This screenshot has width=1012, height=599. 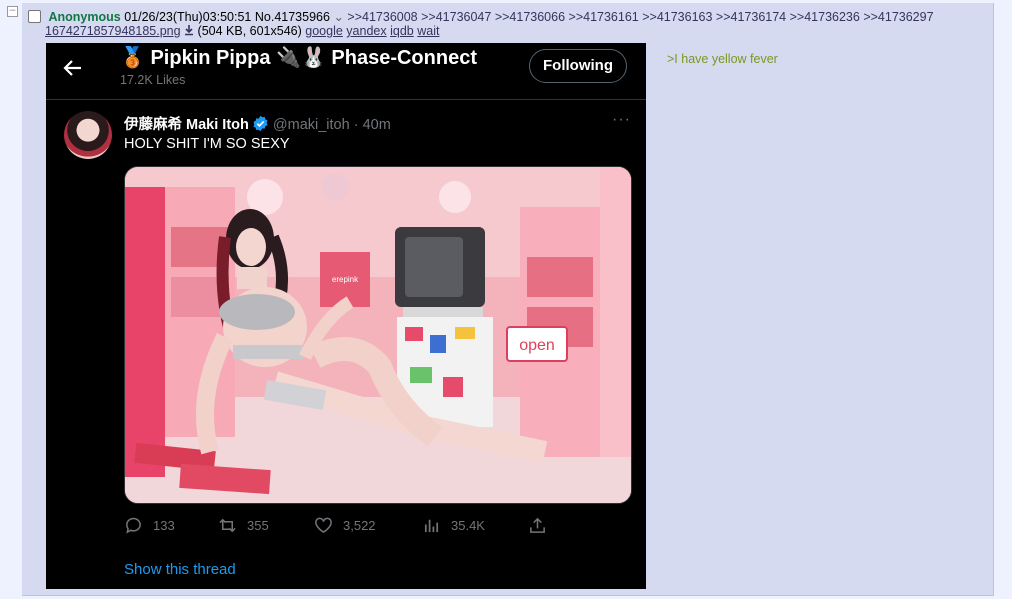 What do you see at coordinates (578, 66) in the screenshot?
I see `following-button: Following` at bounding box center [578, 66].